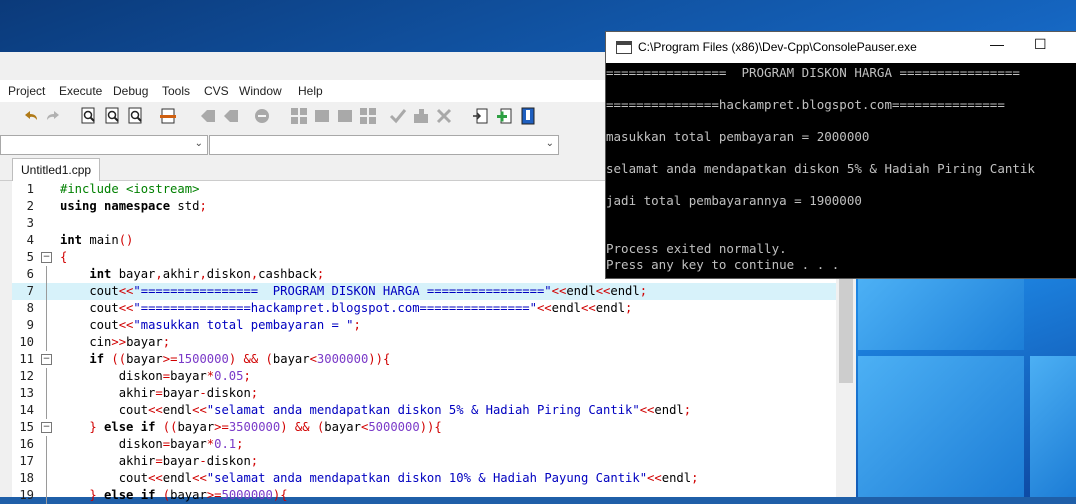 The width and height of the screenshot is (1076, 504). What do you see at coordinates (216, 91) in the screenshot?
I see `menu-cvs: CVS` at bounding box center [216, 91].